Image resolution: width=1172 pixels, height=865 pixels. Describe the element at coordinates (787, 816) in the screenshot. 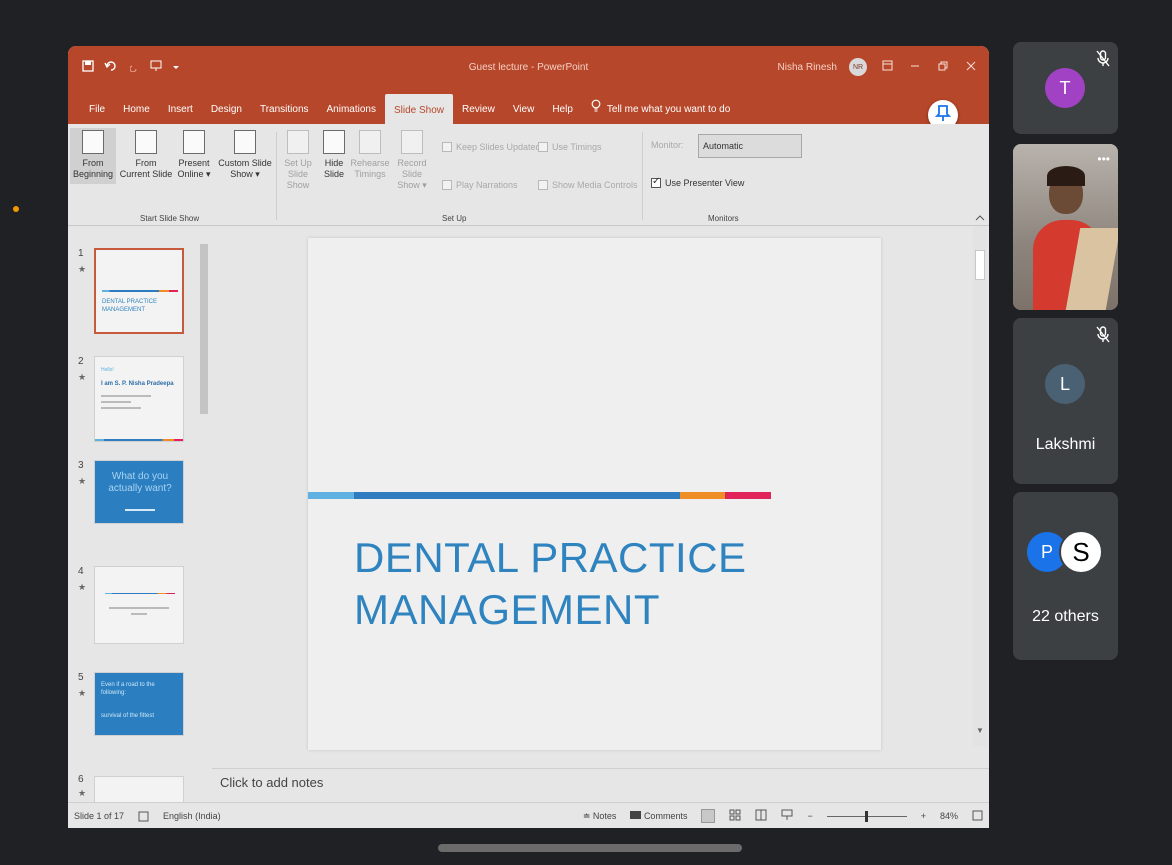

I see `slide-show-view-icon` at that location.